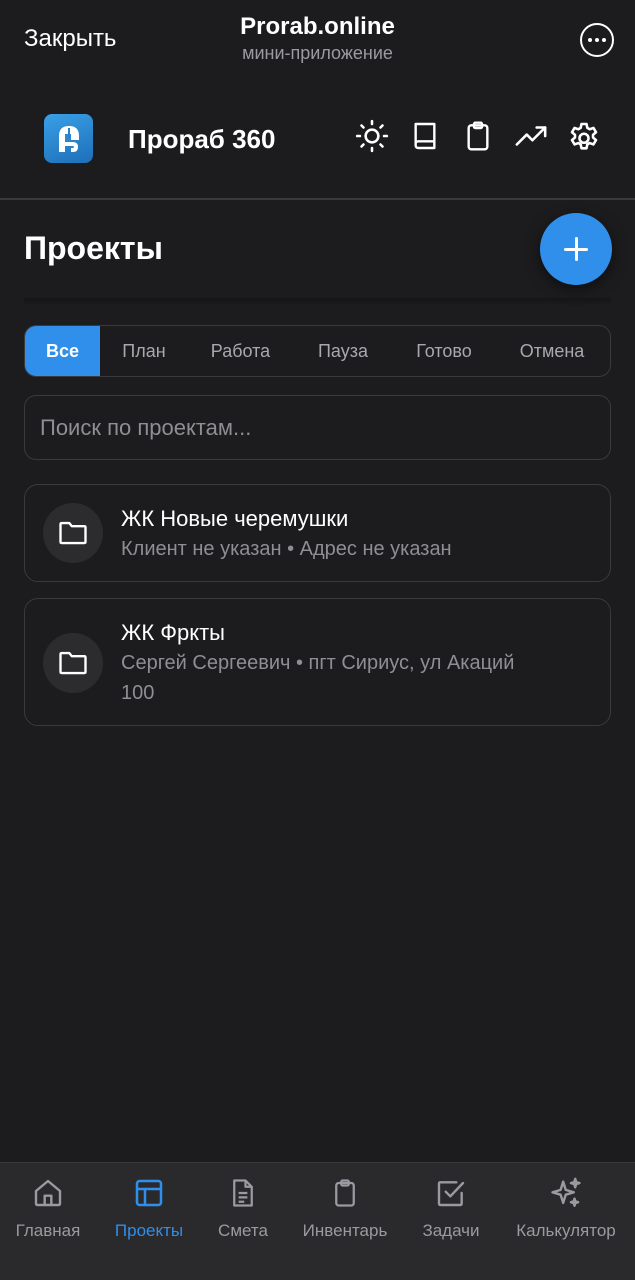 The height and width of the screenshot is (1280, 635). What do you see at coordinates (286, 549) in the screenshot?
I see `project-subtitle: Клиент не указан • Адрес не указан` at bounding box center [286, 549].